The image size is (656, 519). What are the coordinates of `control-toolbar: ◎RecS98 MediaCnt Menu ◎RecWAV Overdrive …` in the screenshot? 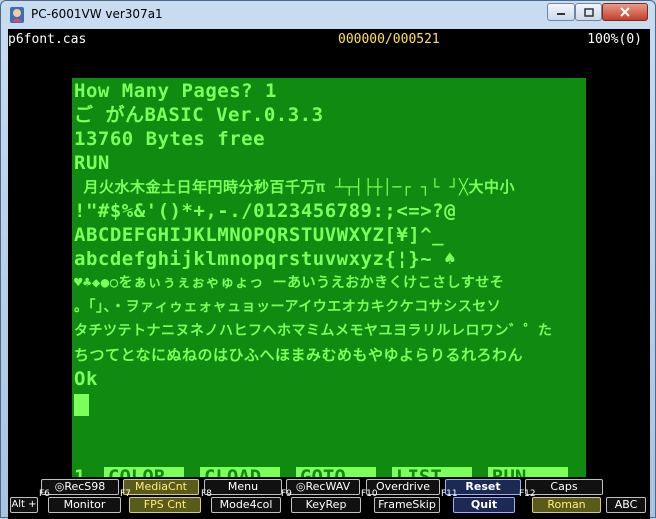 It's located at (329, 498).